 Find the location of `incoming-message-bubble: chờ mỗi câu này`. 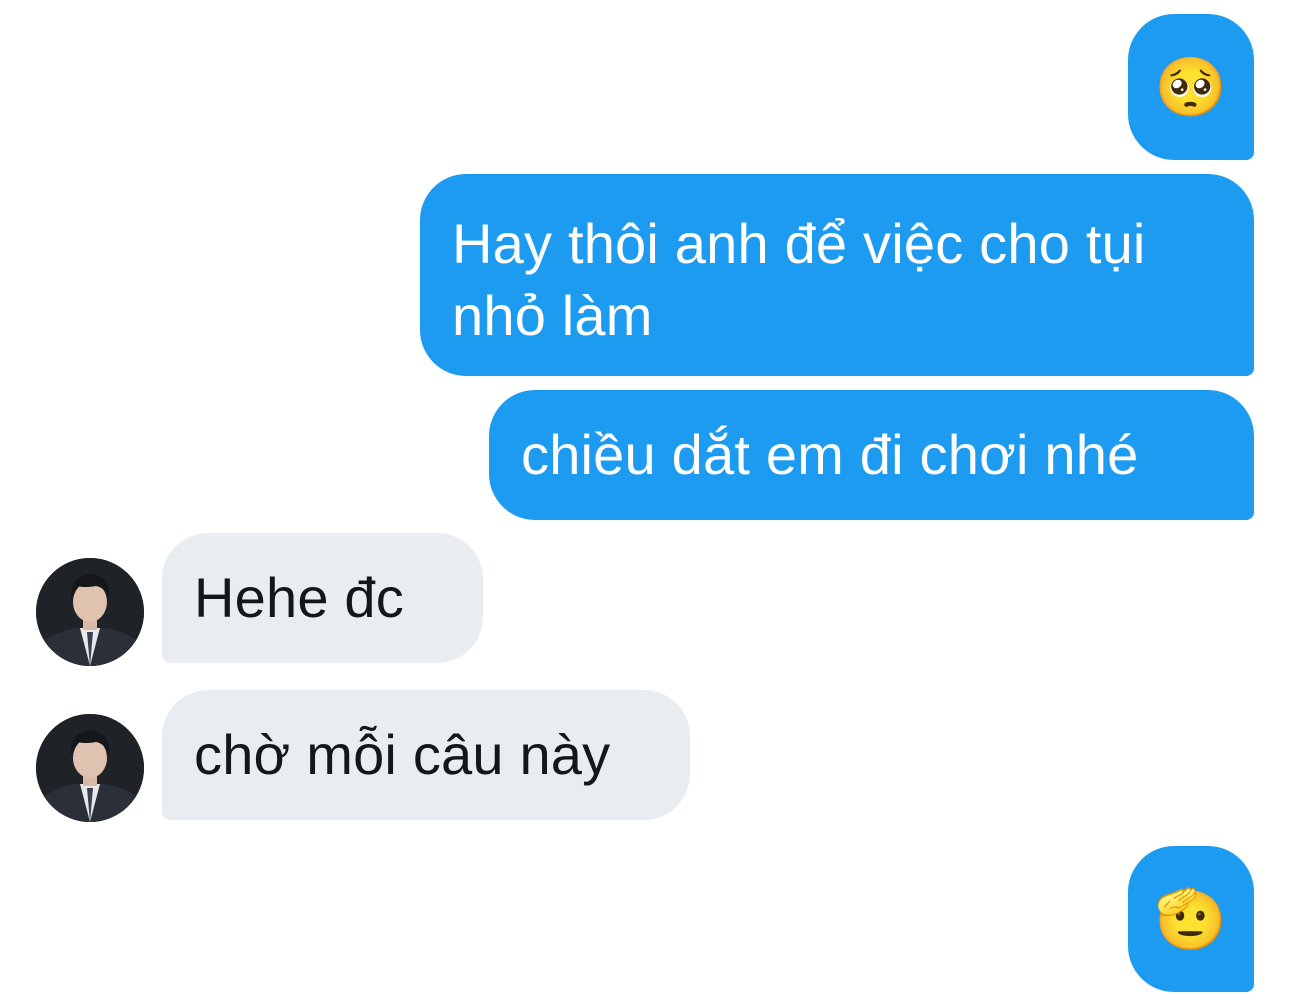

incoming-message-bubble: chờ mỗi câu này is located at coordinates (426, 755).